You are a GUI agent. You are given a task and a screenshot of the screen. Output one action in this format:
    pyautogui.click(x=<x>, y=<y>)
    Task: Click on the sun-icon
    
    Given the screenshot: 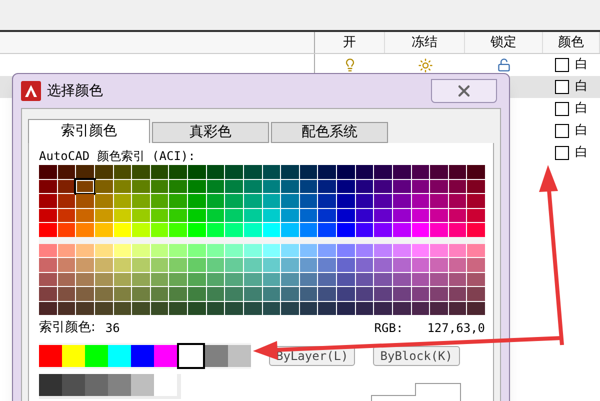 What is the action you would take?
    pyautogui.click(x=425, y=65)
    